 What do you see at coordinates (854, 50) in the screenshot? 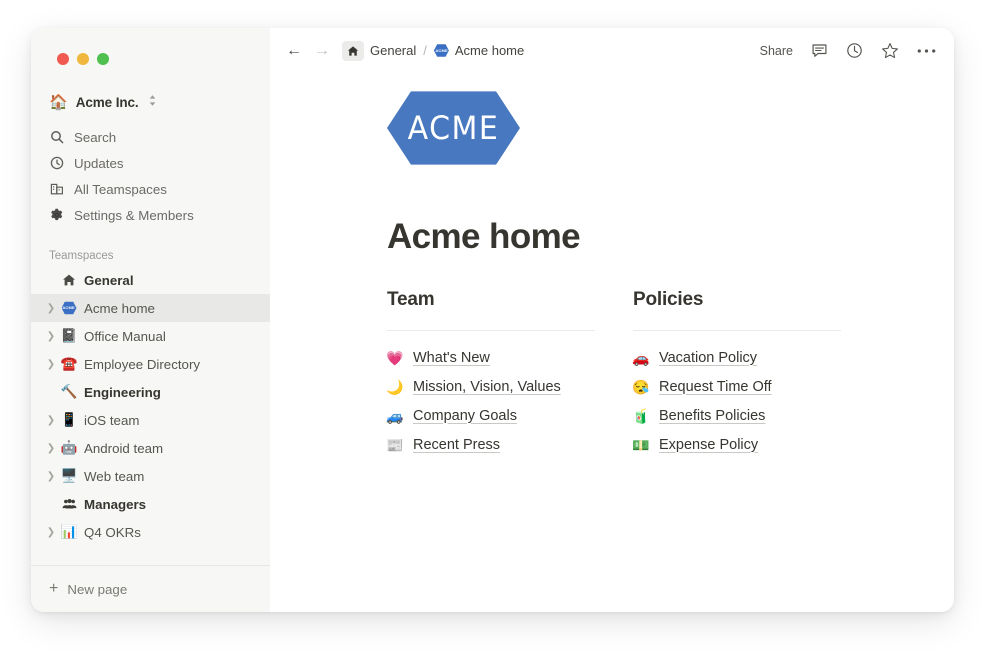
I see `history-clock-icon` at bounding box center [854, 50].